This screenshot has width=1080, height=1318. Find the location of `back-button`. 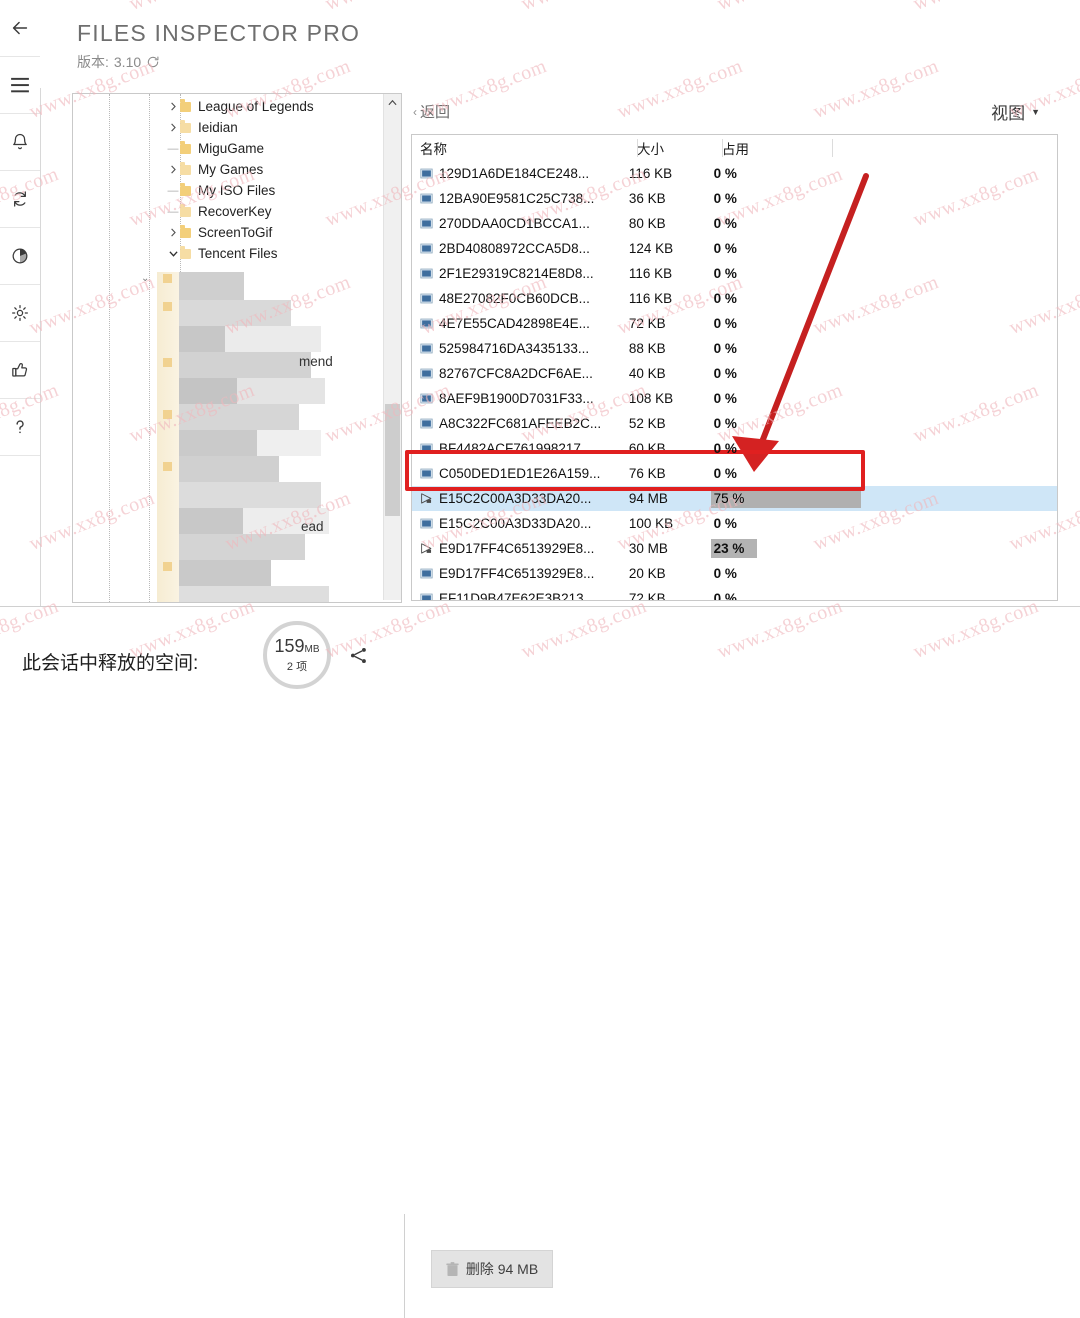

back-button is located at coordinates (20, 28).